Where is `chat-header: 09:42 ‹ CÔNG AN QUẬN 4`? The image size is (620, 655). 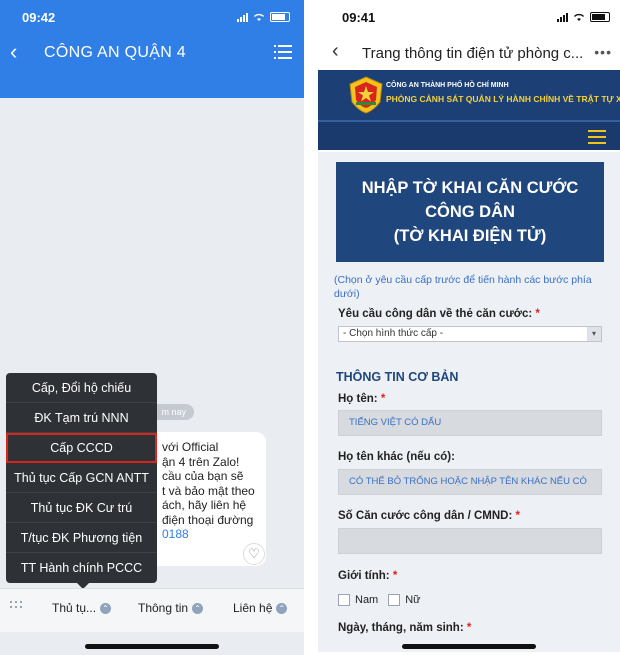
chat-header: 09:42 ‹ CÔNG AN QUẬN 4 is located at coordinates (152, 49).